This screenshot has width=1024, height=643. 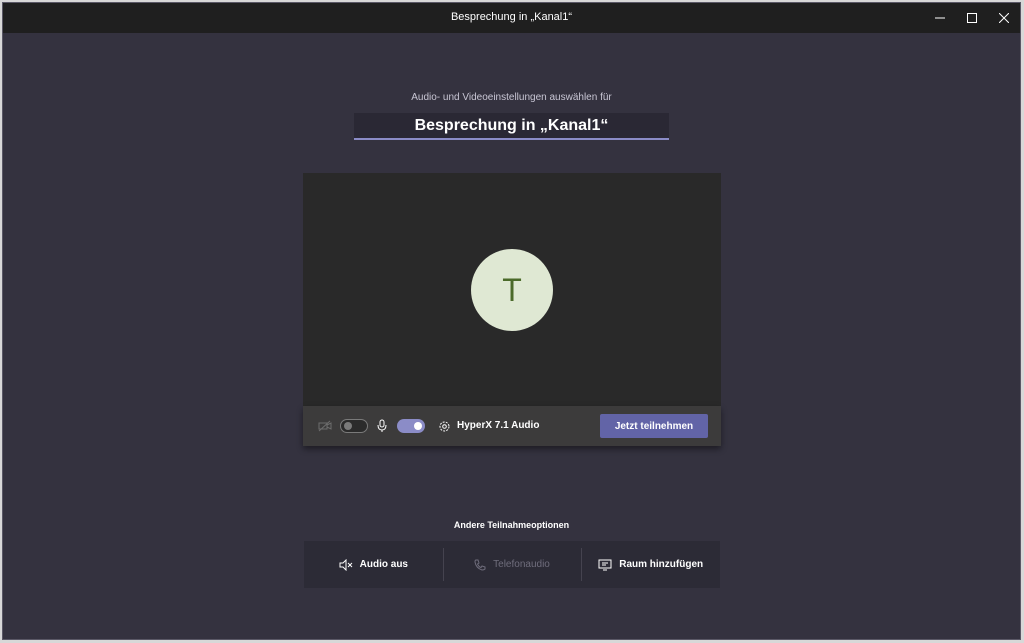 I want to click on close-button, so click(x=1004, y=18).